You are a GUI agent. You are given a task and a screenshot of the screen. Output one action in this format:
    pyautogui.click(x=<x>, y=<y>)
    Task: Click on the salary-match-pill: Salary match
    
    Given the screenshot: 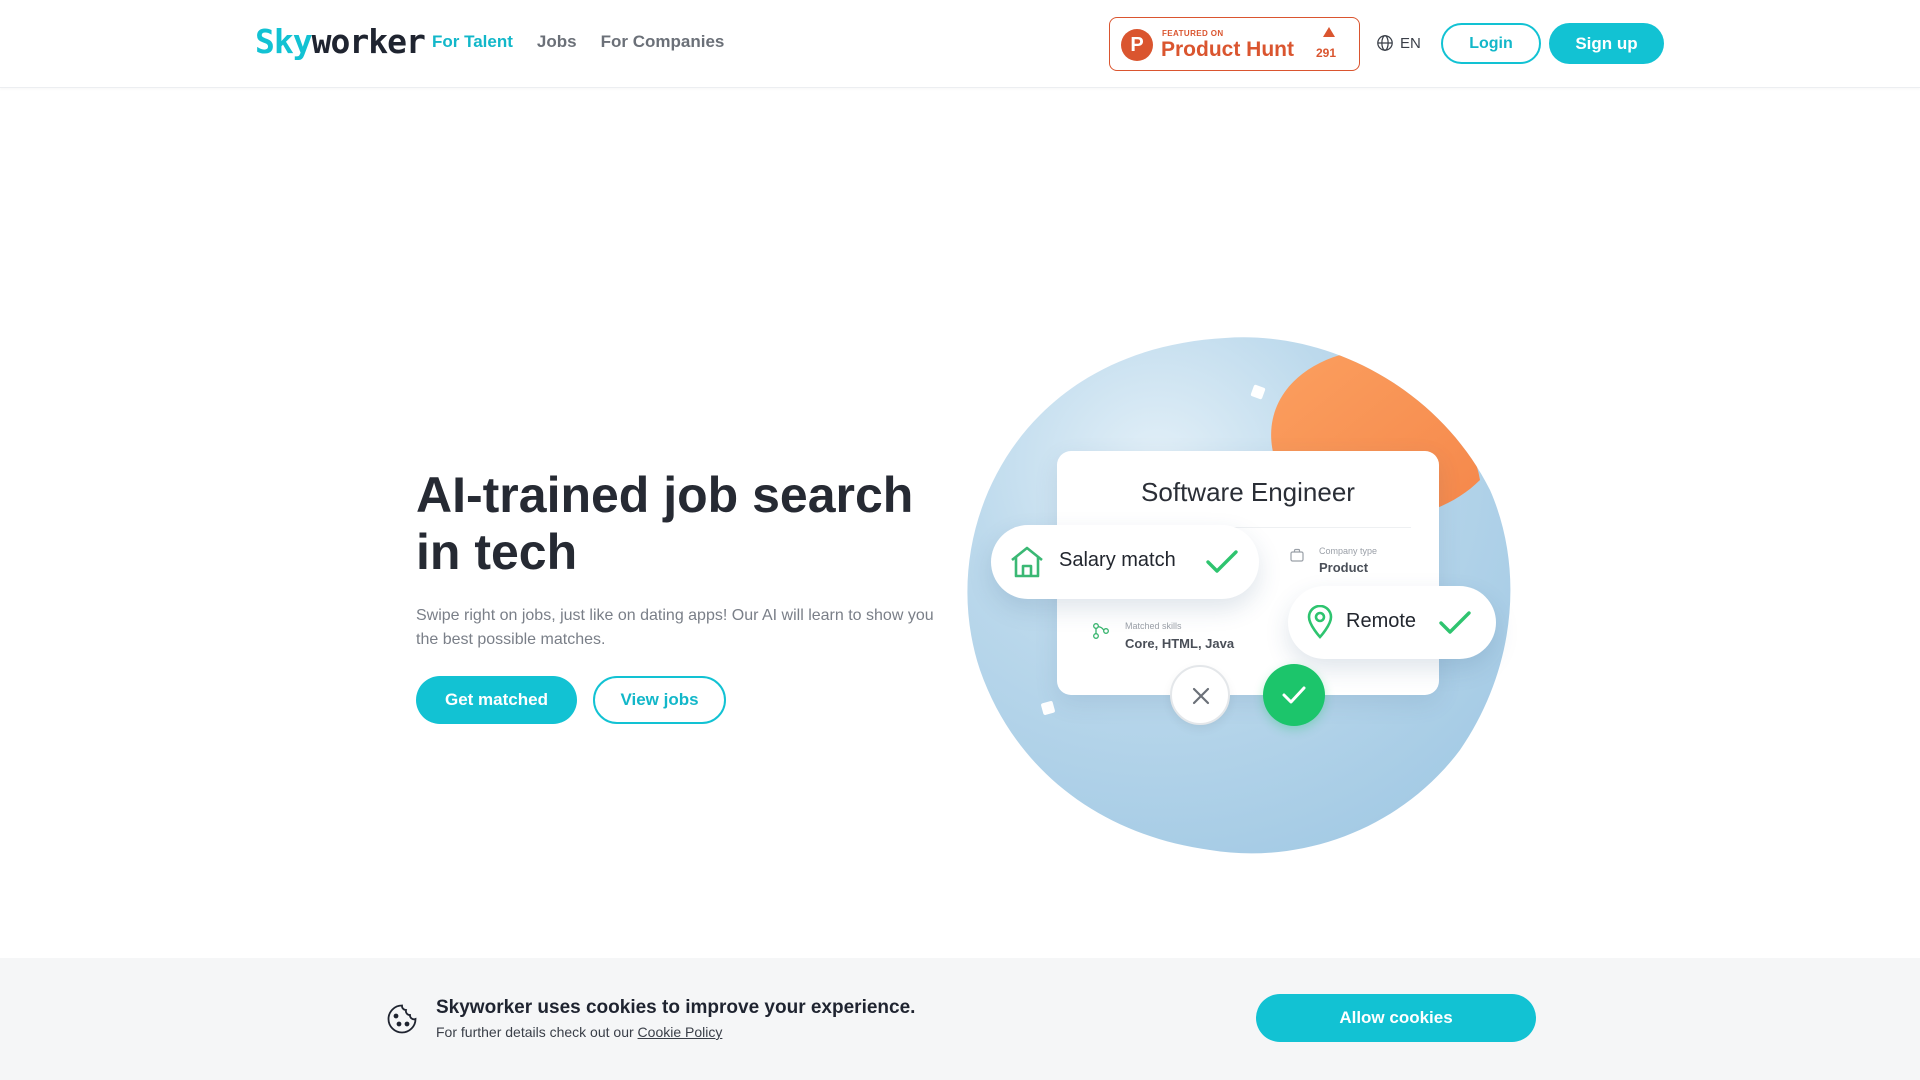 What is the action you would take?
    pyautogui.click(x=1125, y=562)
    